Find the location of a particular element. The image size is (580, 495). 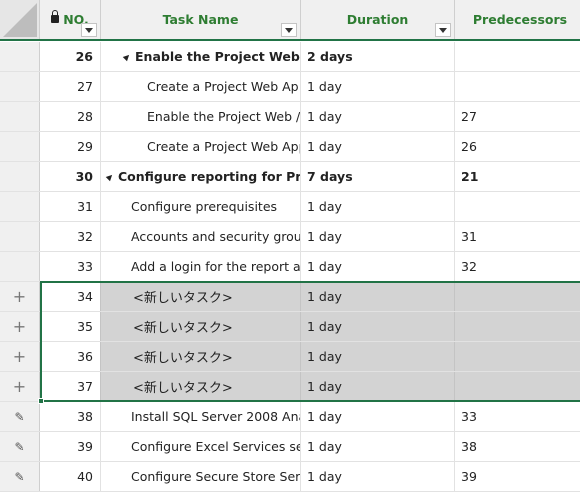

cell-no: 36 is located at coordinates (70, 356).